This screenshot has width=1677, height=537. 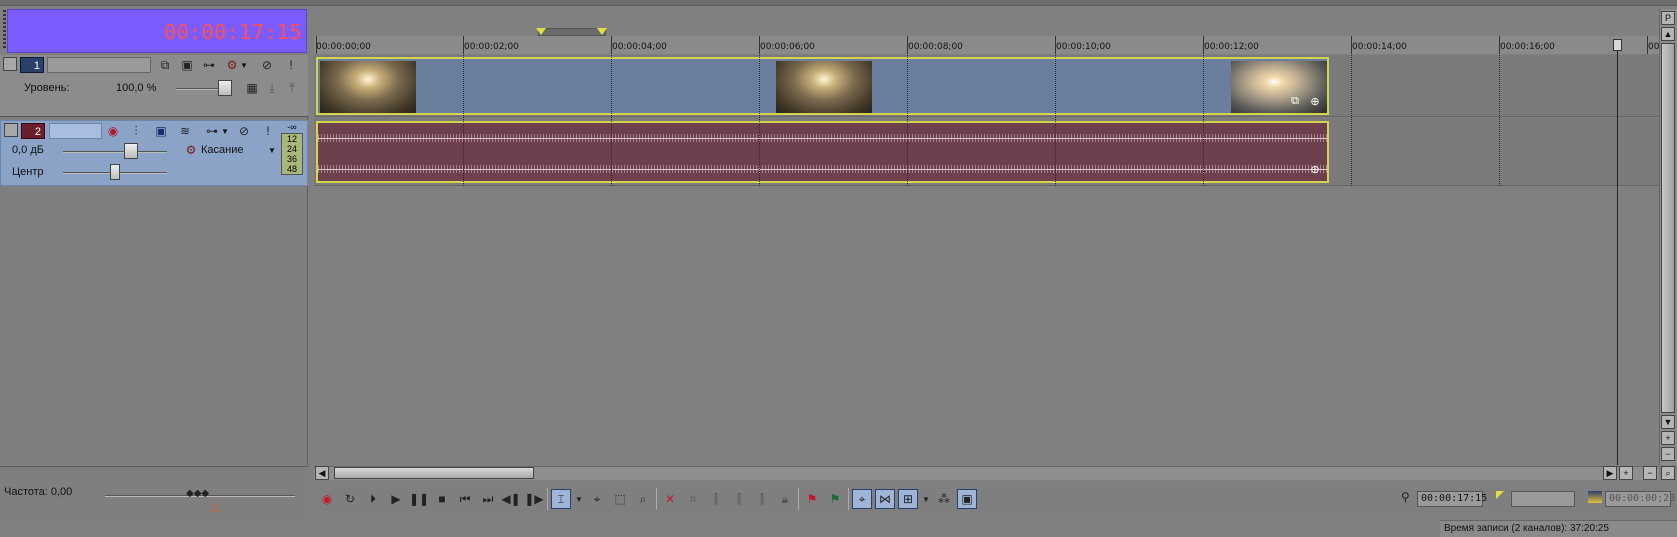 What do you see at coordinates (1626, 473) in the screenshot?
I see `zoom-in-horizontal-icon: +` at bounding box center [1626, 473].